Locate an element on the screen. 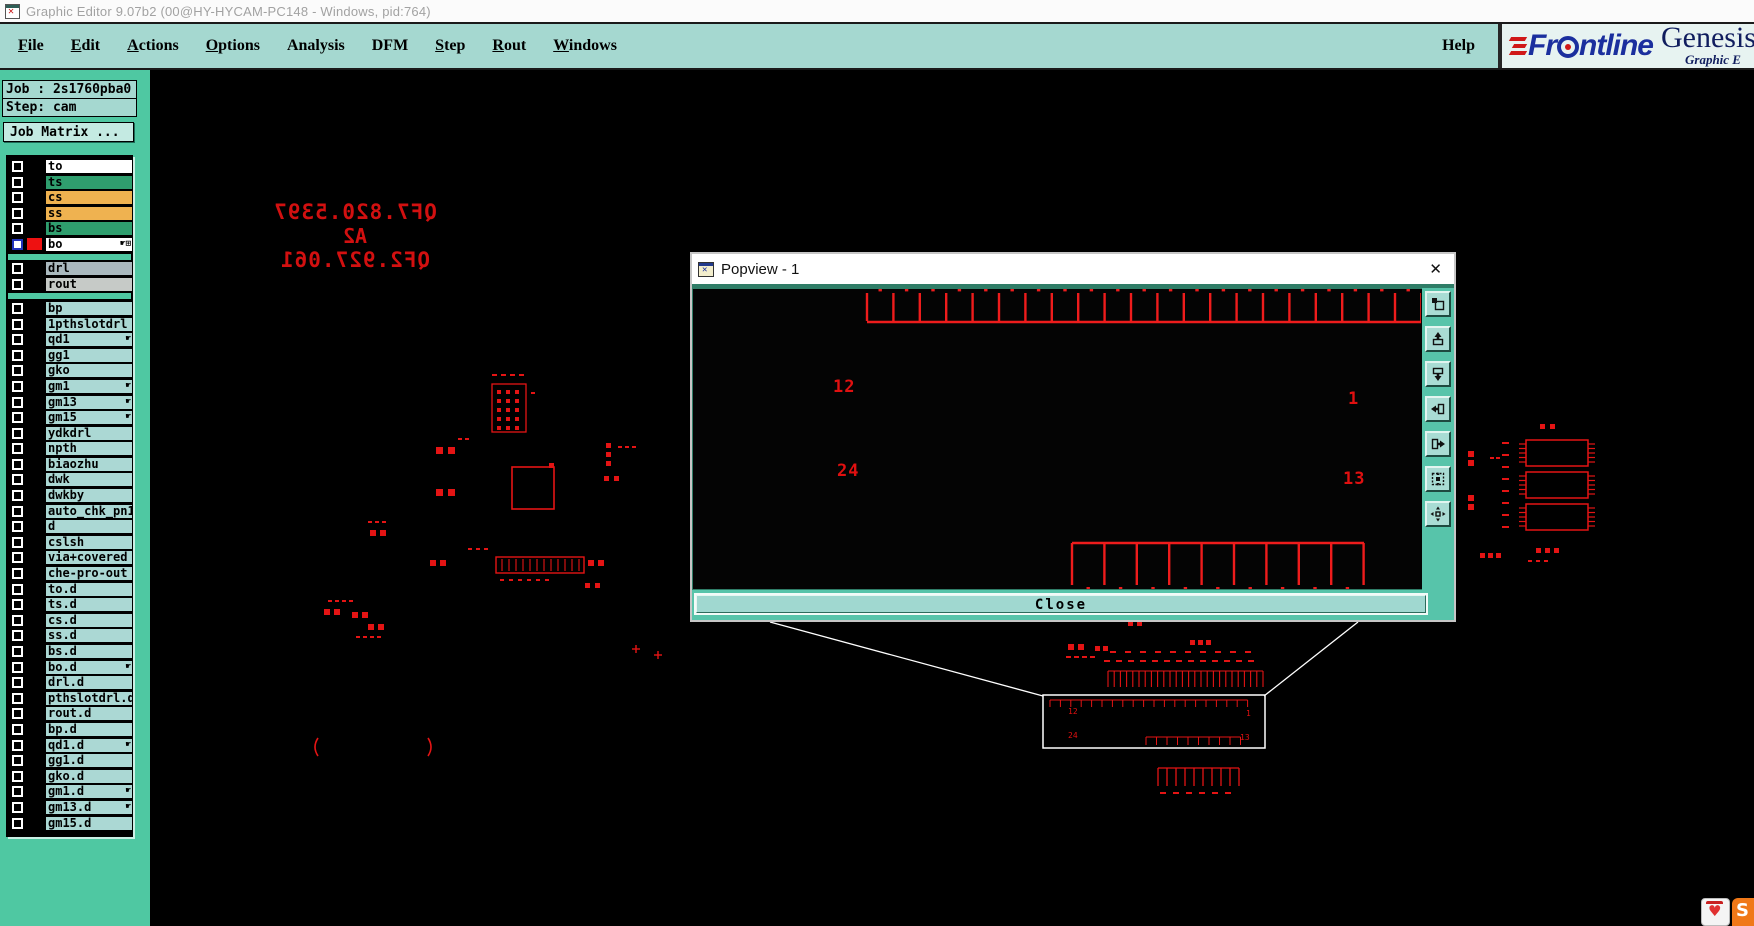  layer-name: npth is located at coordinates (89, 449).